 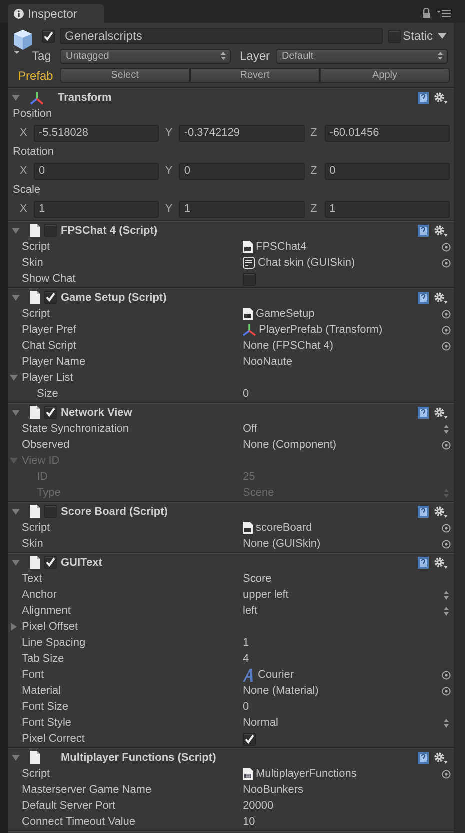 I want to click on caret-icon, so click(x=443, y=36).